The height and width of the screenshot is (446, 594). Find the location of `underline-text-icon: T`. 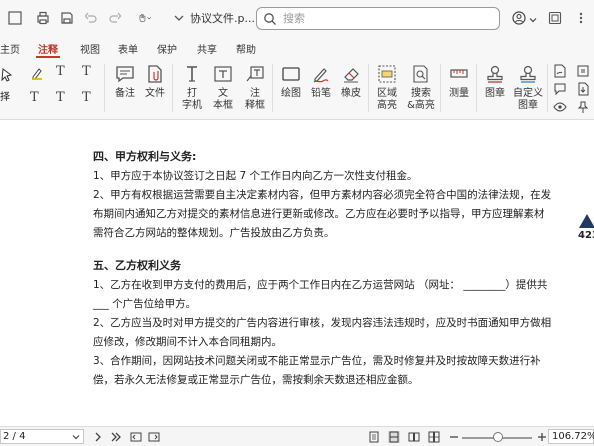

underline-text-icon: T is located at coordinates (60, 71).